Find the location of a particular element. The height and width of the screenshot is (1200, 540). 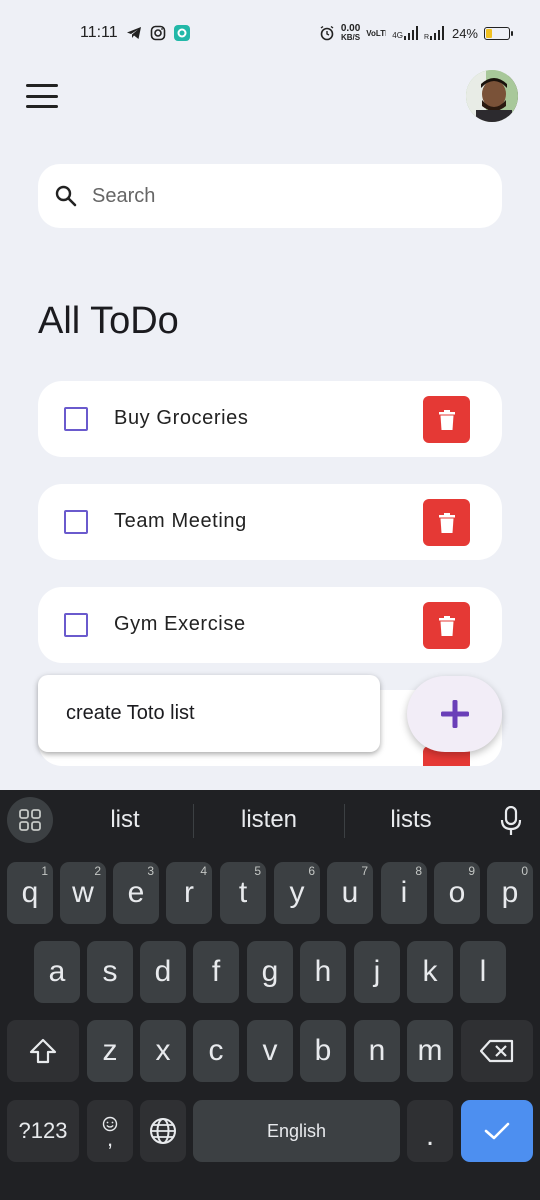

alarm-icon is located at coordinates (327, 33).